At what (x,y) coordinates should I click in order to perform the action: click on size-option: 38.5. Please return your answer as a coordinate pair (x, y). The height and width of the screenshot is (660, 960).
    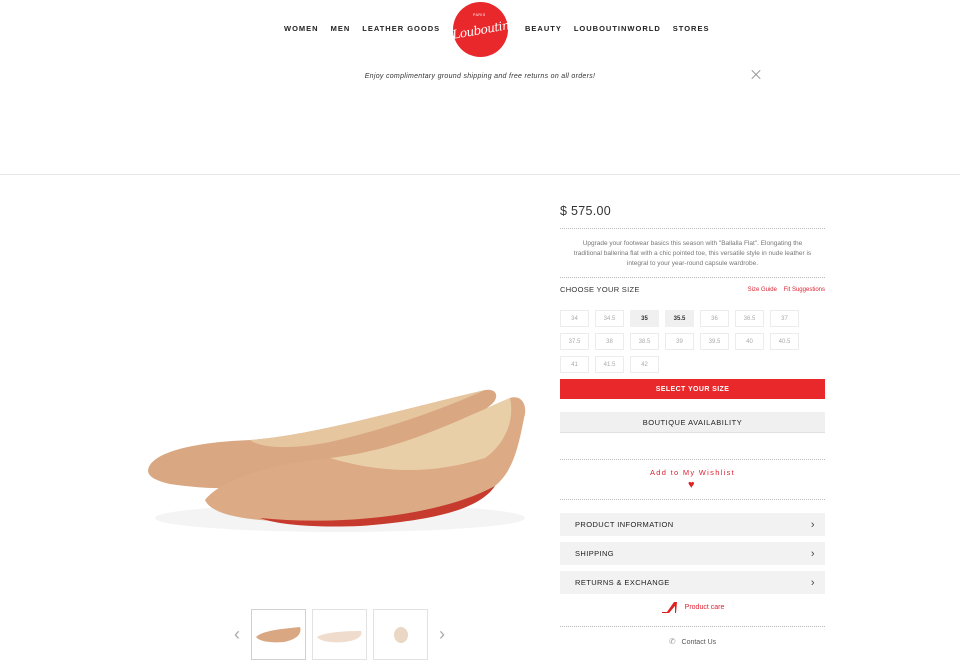
    Looking at the image, I should click on (644, 341).